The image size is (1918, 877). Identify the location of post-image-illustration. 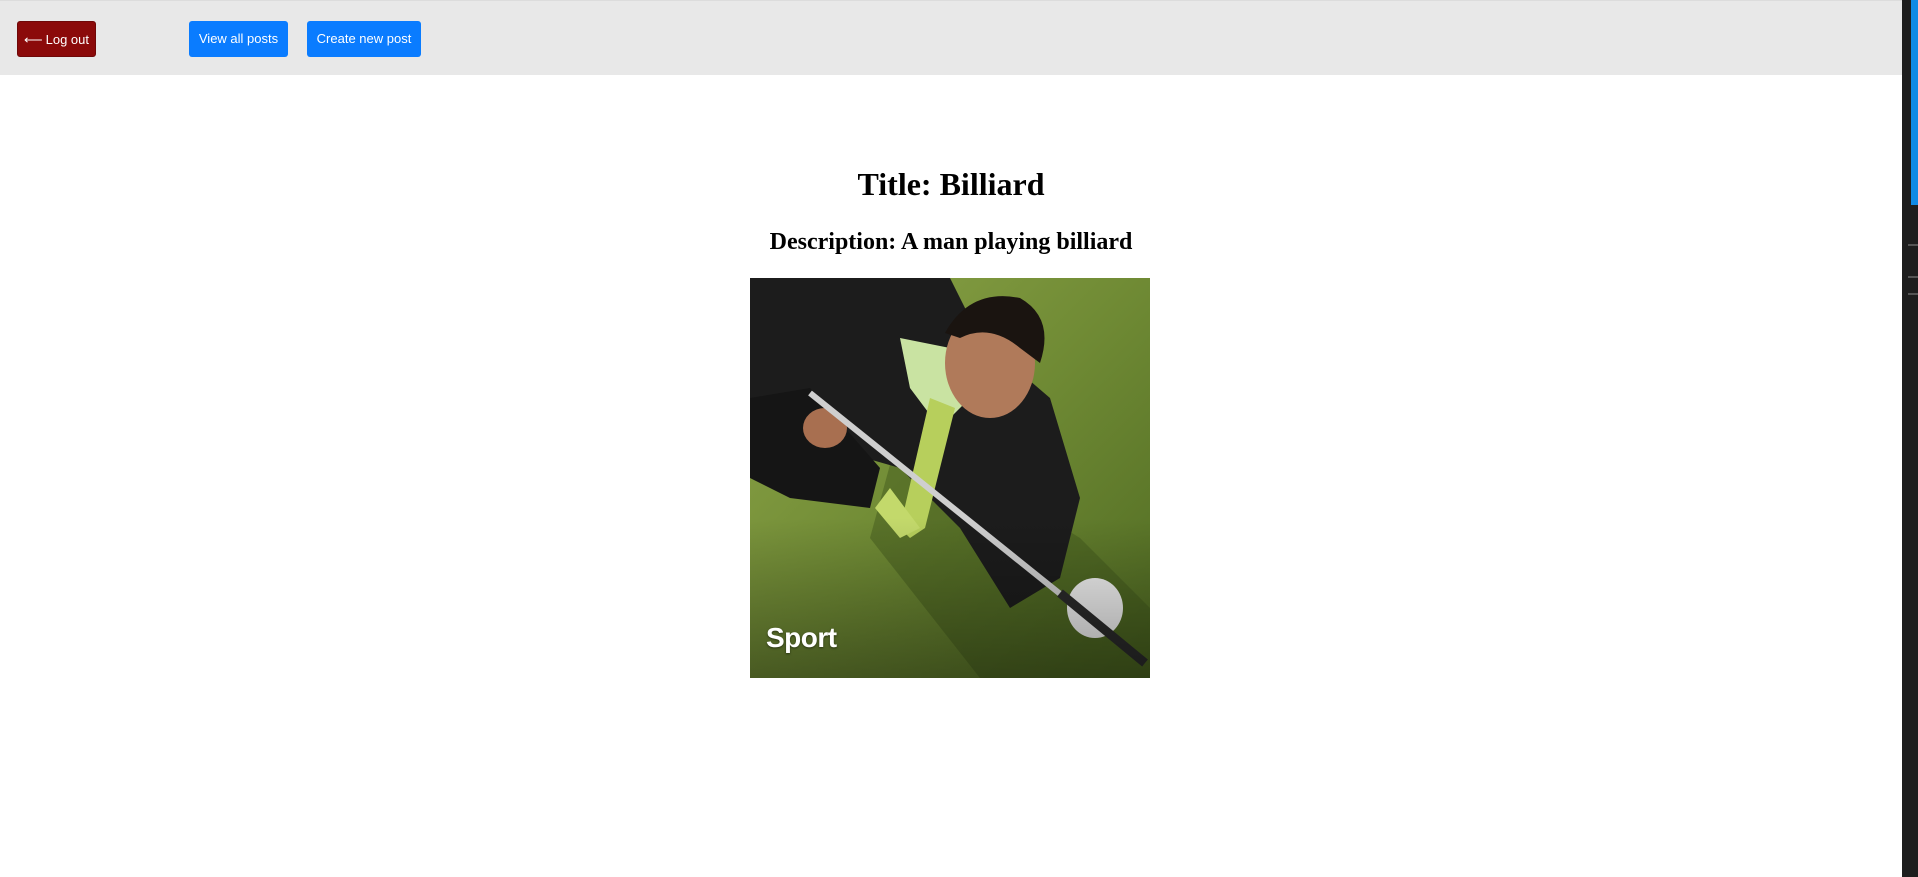
(950, 478).